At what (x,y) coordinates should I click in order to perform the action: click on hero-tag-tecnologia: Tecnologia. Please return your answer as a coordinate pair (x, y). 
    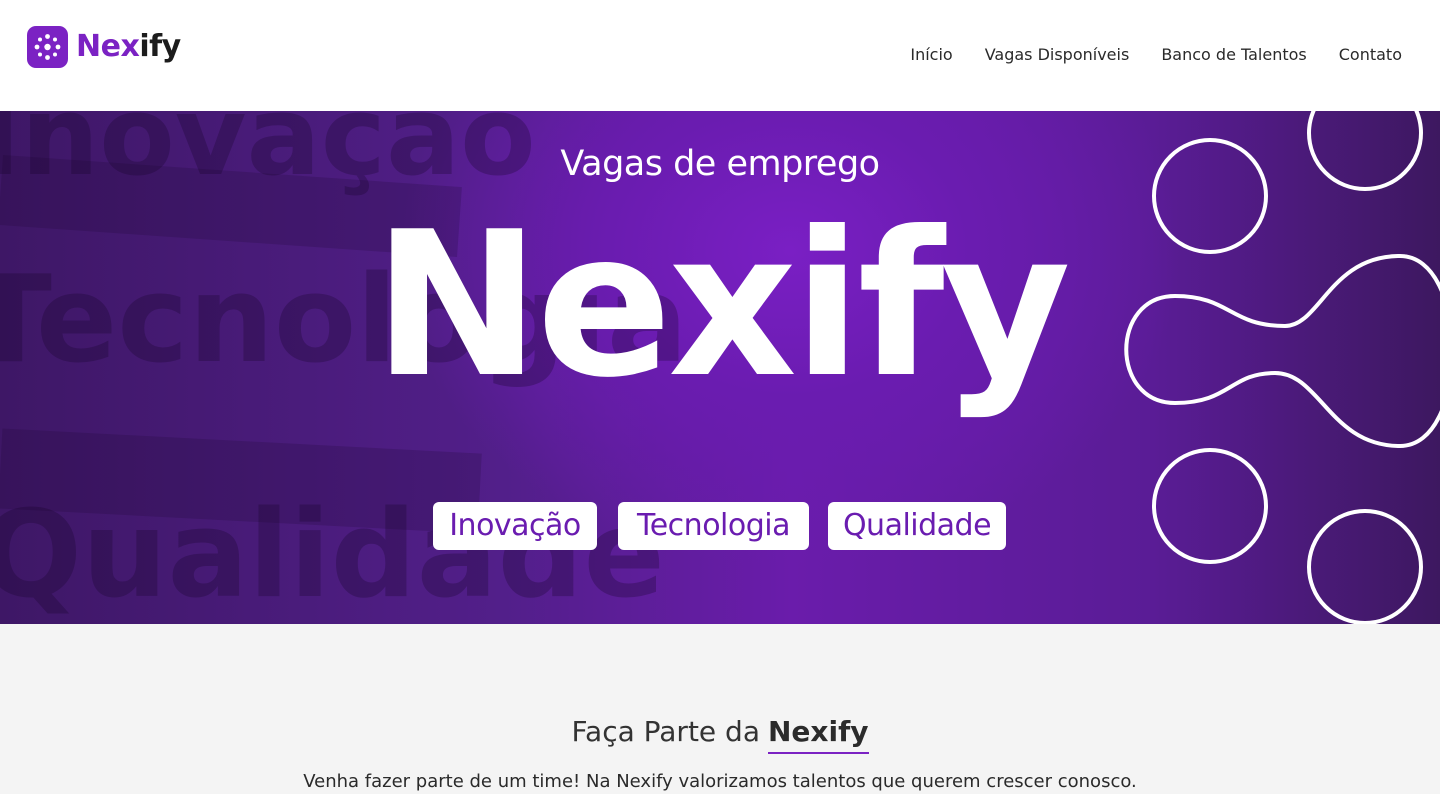
    Looking at the image, I should click on (713, 526).